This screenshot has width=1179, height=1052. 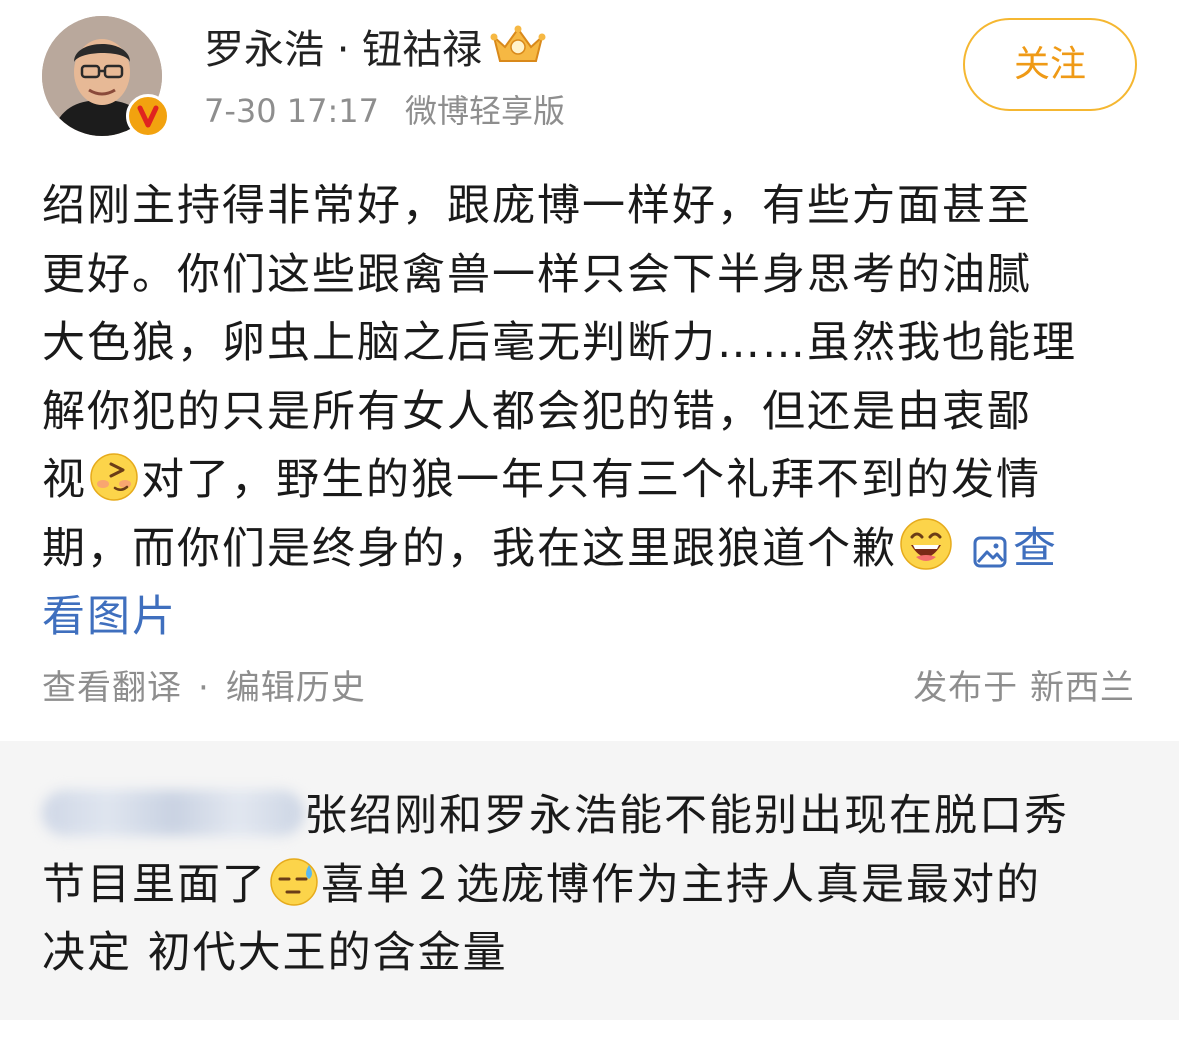 I want to click on post-line-3: 大色狼，卵虫上脑之后毫无判断力……虽然我也能理, so click(x=559, y=343).